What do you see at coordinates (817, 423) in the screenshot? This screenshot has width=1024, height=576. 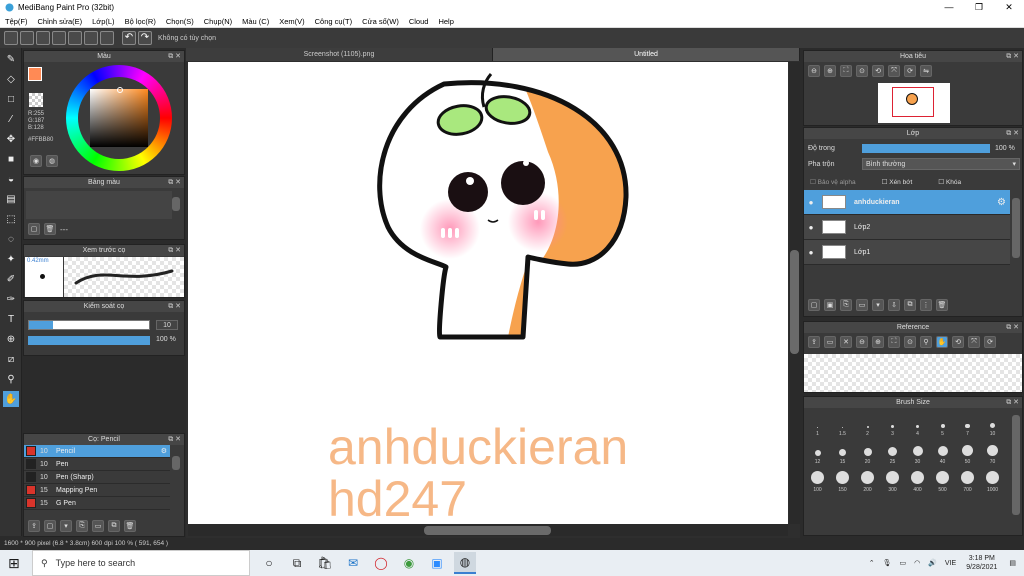 I see `brush-size-option: 1` at bounding box center [817, 423].